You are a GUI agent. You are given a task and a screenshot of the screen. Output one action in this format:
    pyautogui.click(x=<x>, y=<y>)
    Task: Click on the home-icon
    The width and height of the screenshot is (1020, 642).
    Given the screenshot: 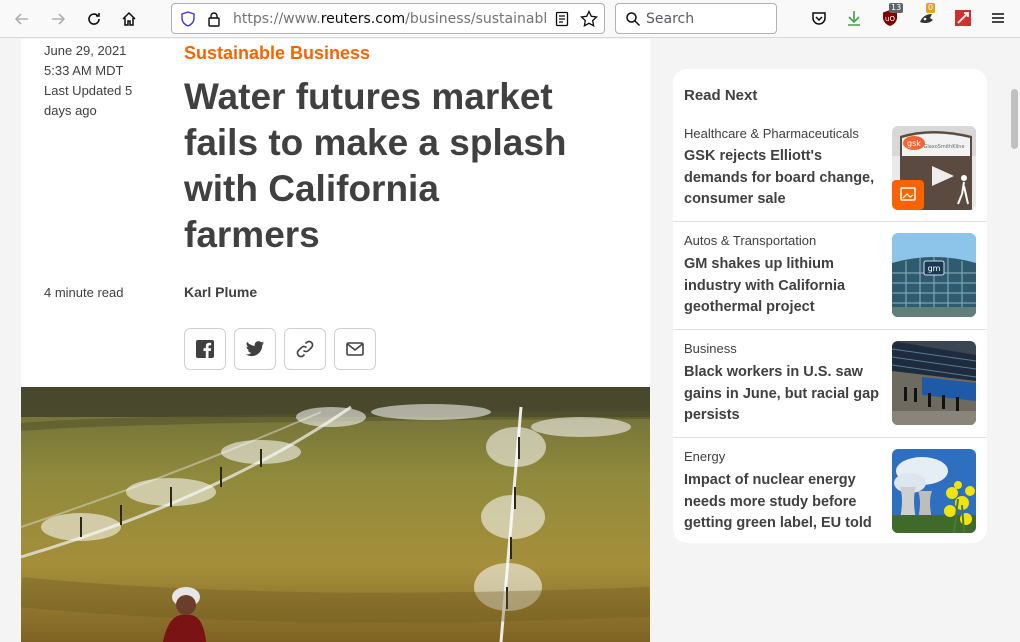 What is the action you would take?
    pyautogui.click(x=129, y=18)
    